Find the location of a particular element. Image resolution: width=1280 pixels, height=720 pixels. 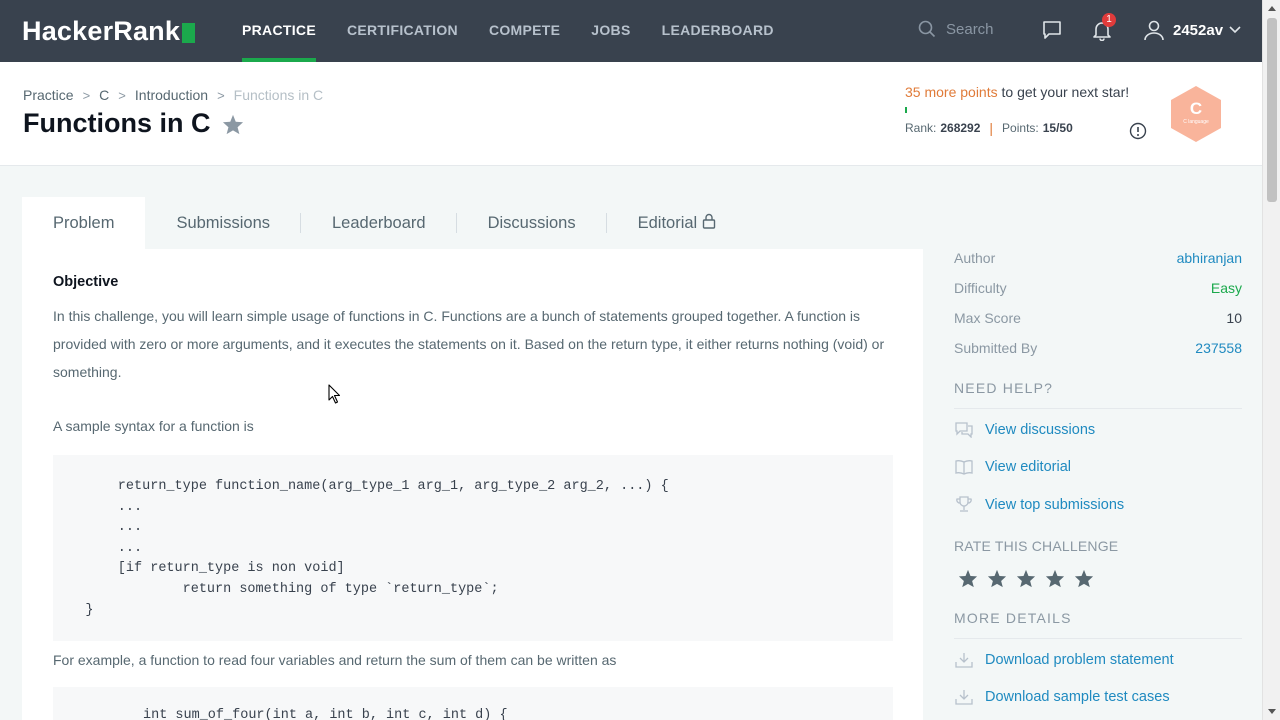

user-menu: 2452av is located at coordinates (1192, 30).